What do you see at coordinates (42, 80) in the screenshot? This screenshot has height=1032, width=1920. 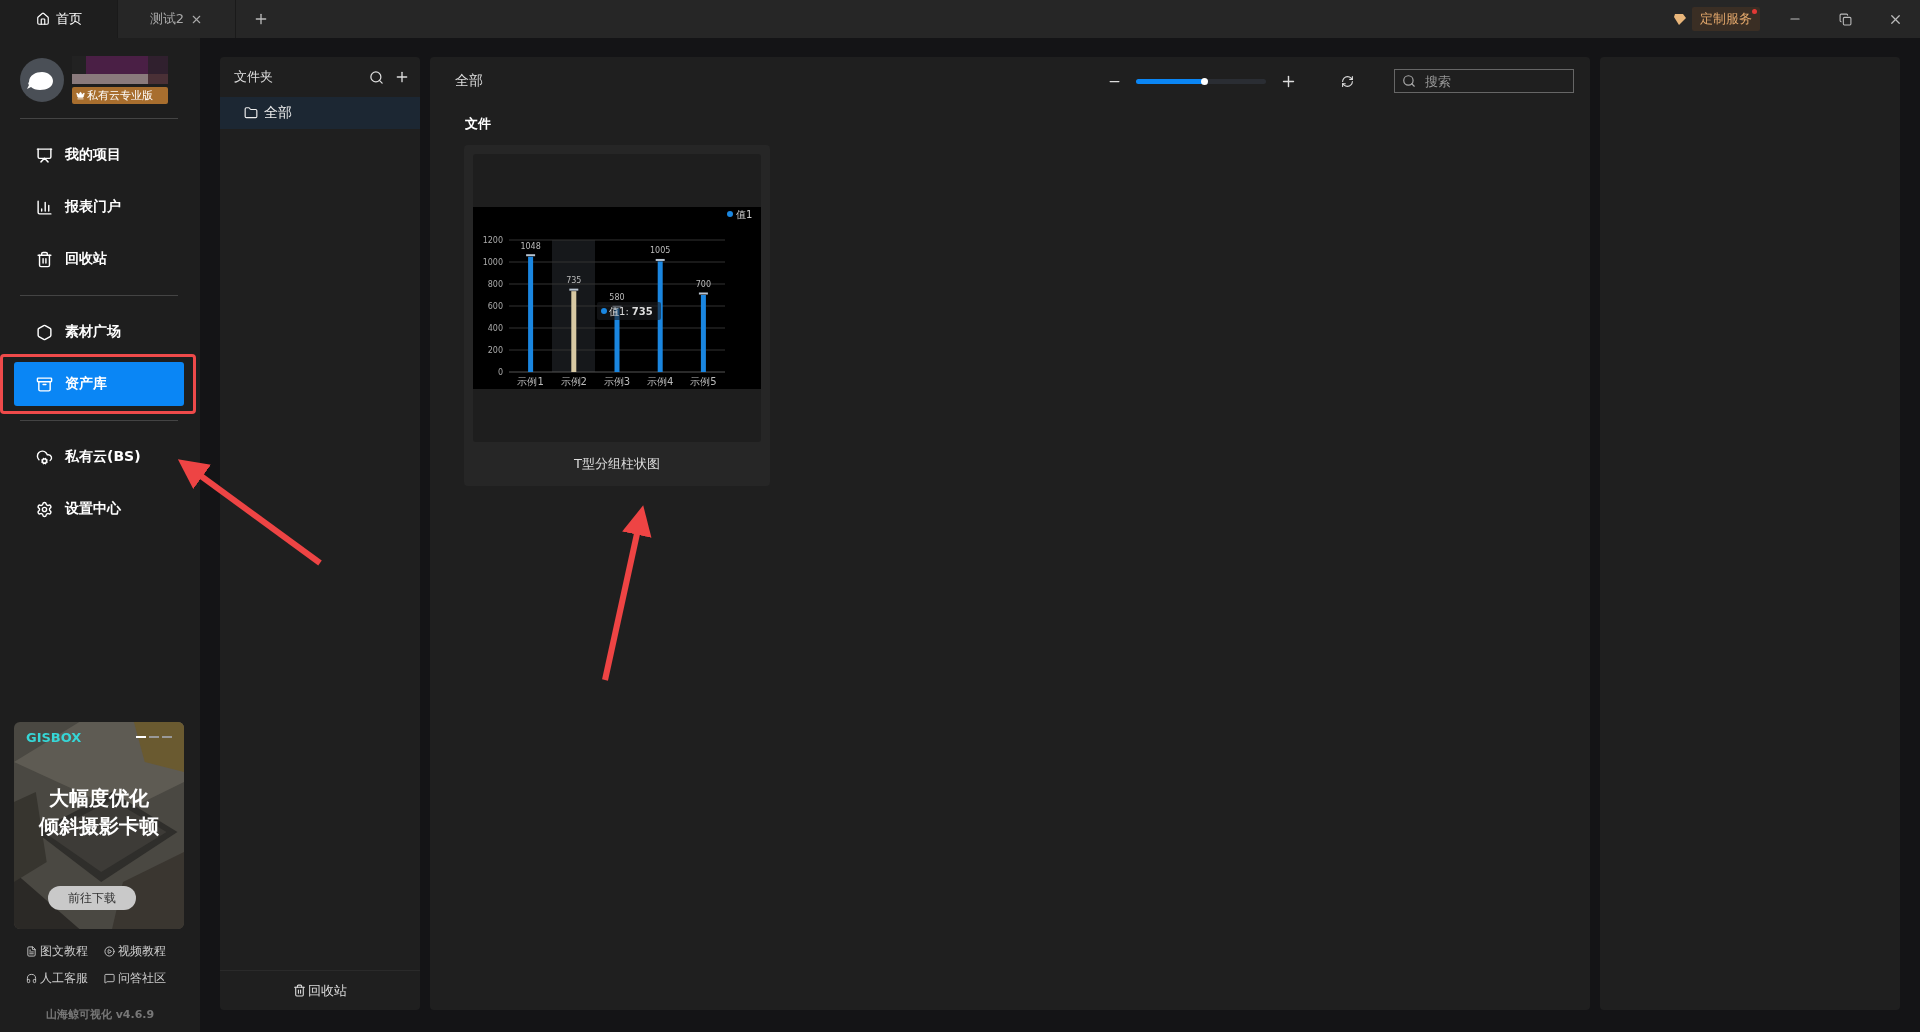 I see `avatar` at bounding box center [42, 80].